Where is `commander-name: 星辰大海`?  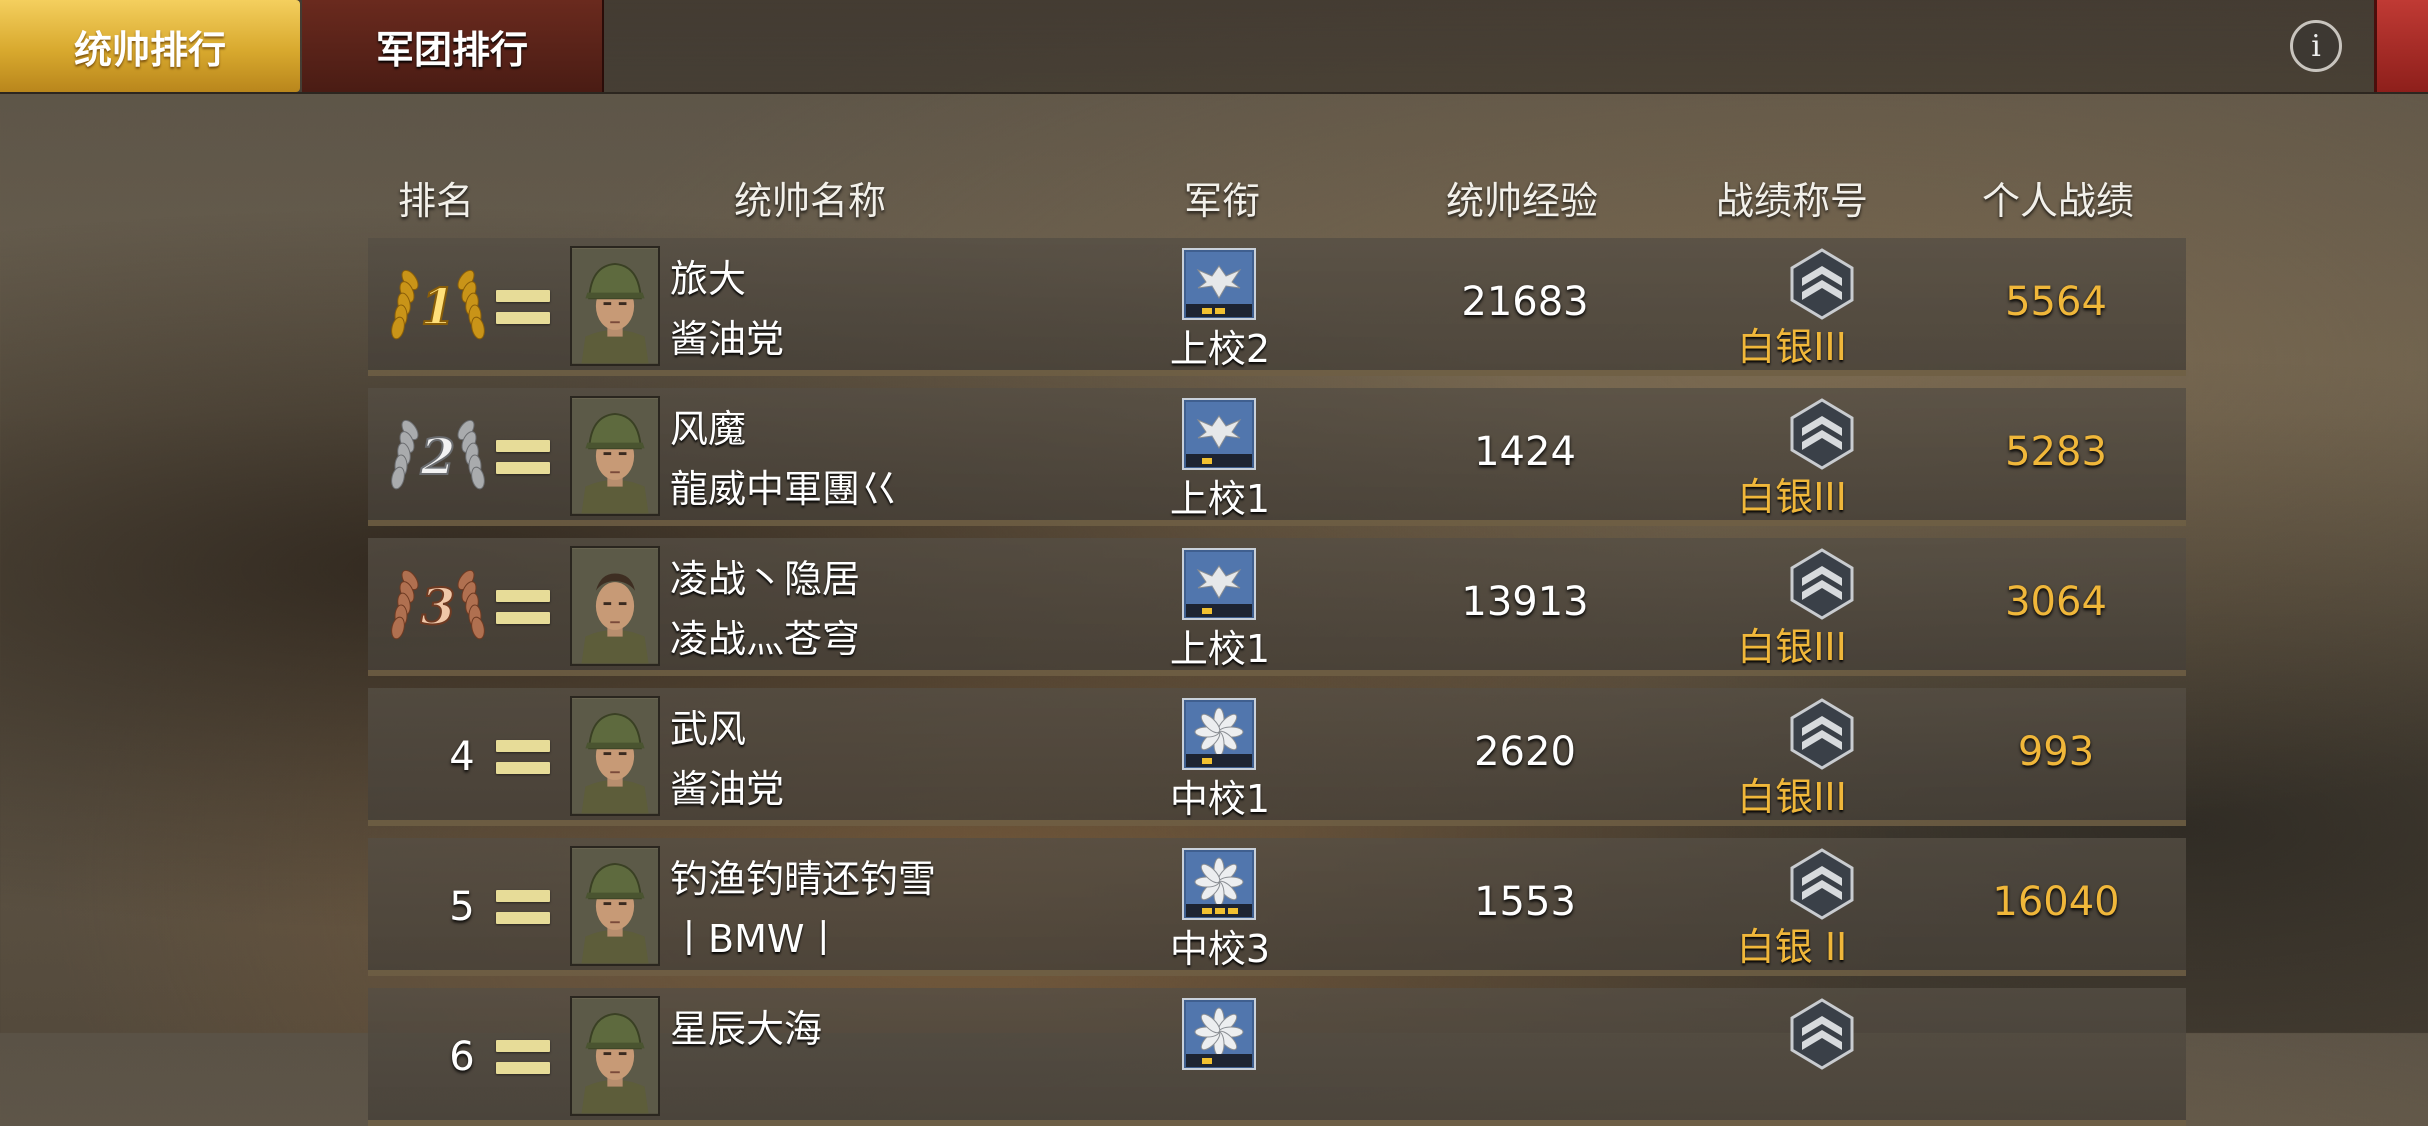
commander-name: 星辰大海 is located at coordinates (746, 1029).